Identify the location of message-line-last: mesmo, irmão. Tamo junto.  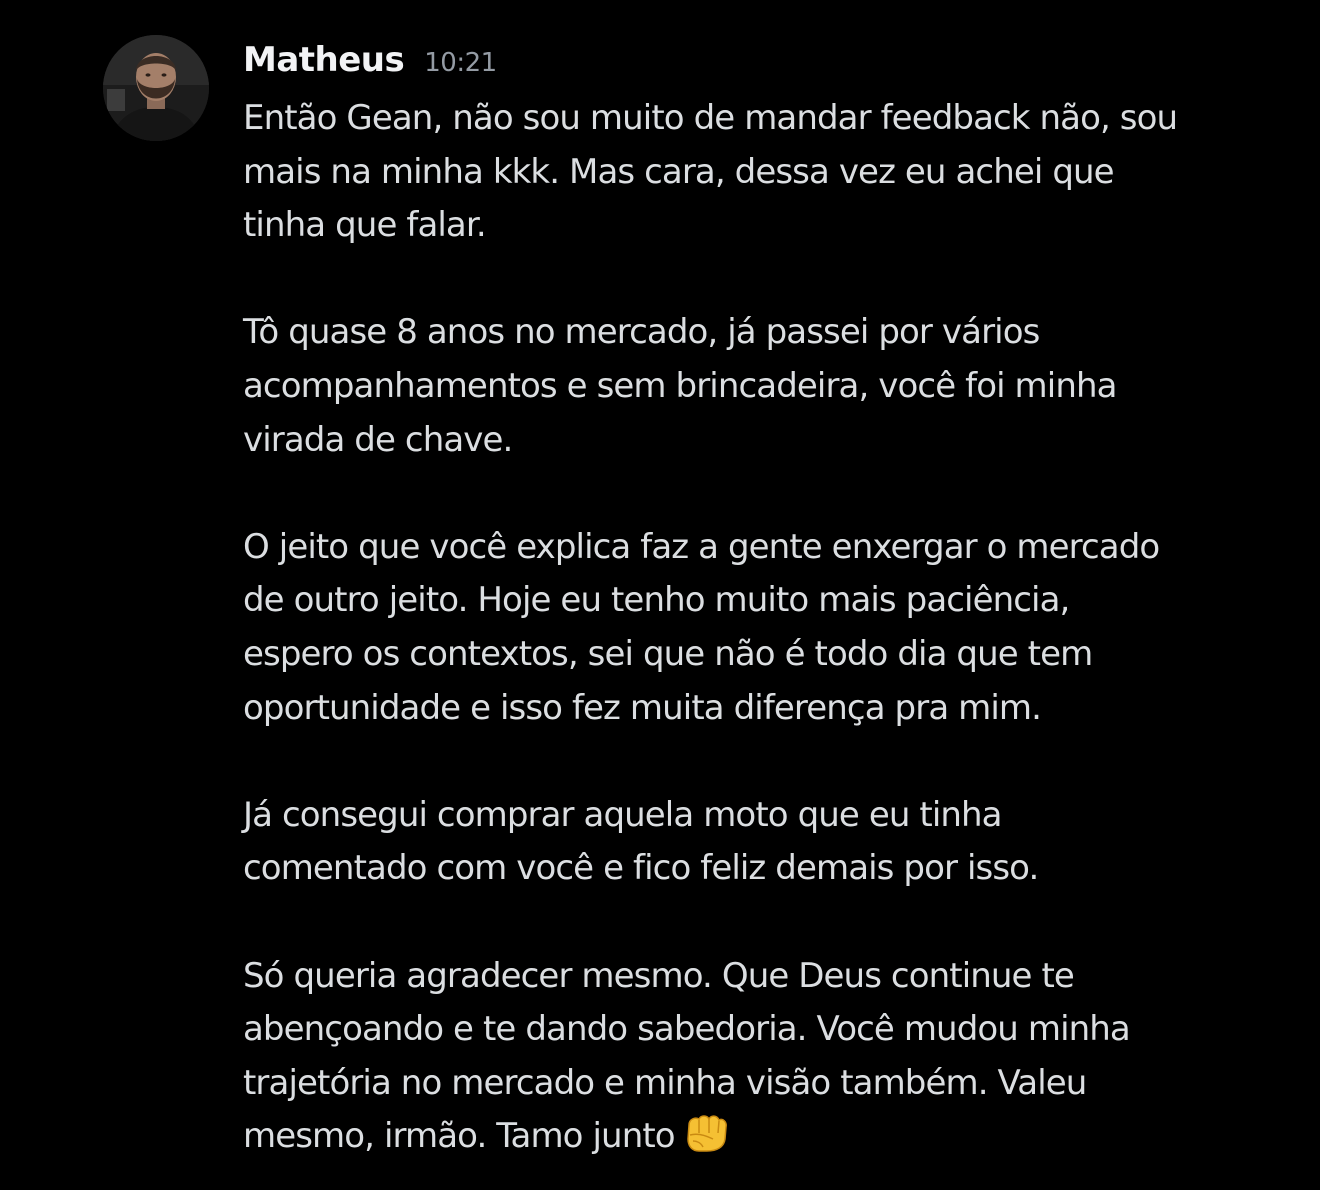
(748, 1140).